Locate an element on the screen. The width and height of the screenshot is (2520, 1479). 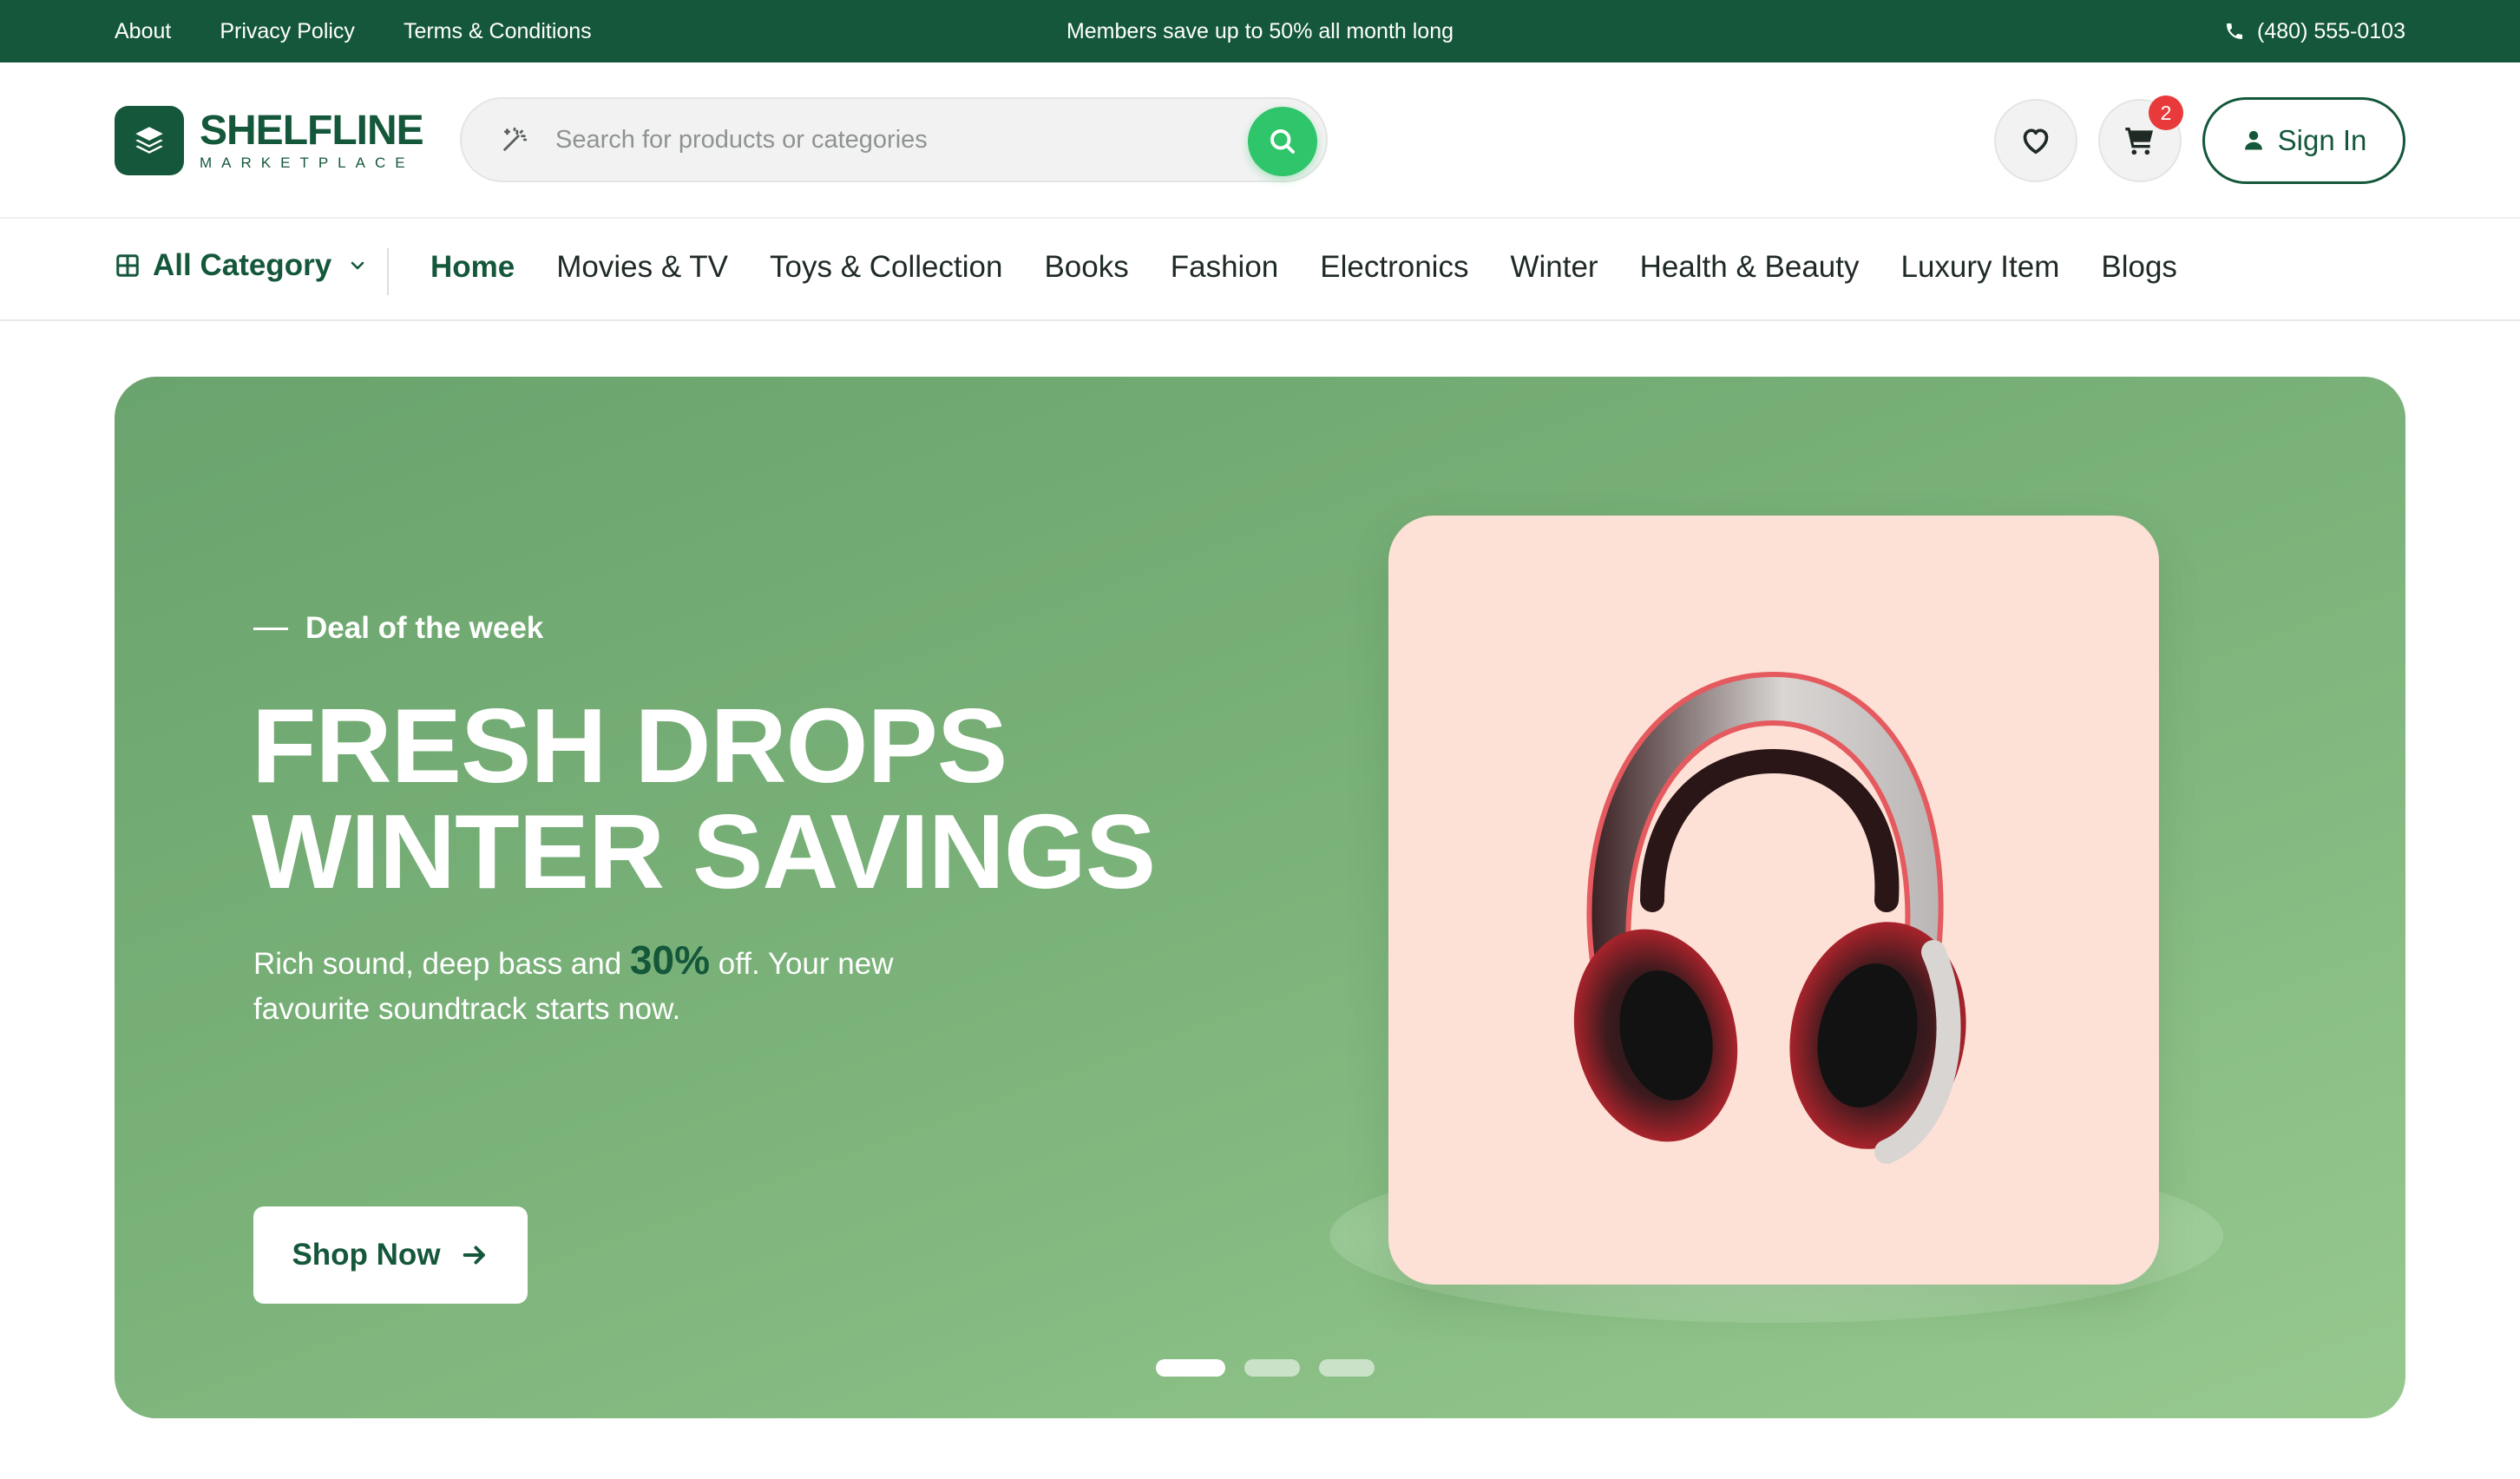
nav-link-electronics: Electronics is located at coordinates (1394, 267).